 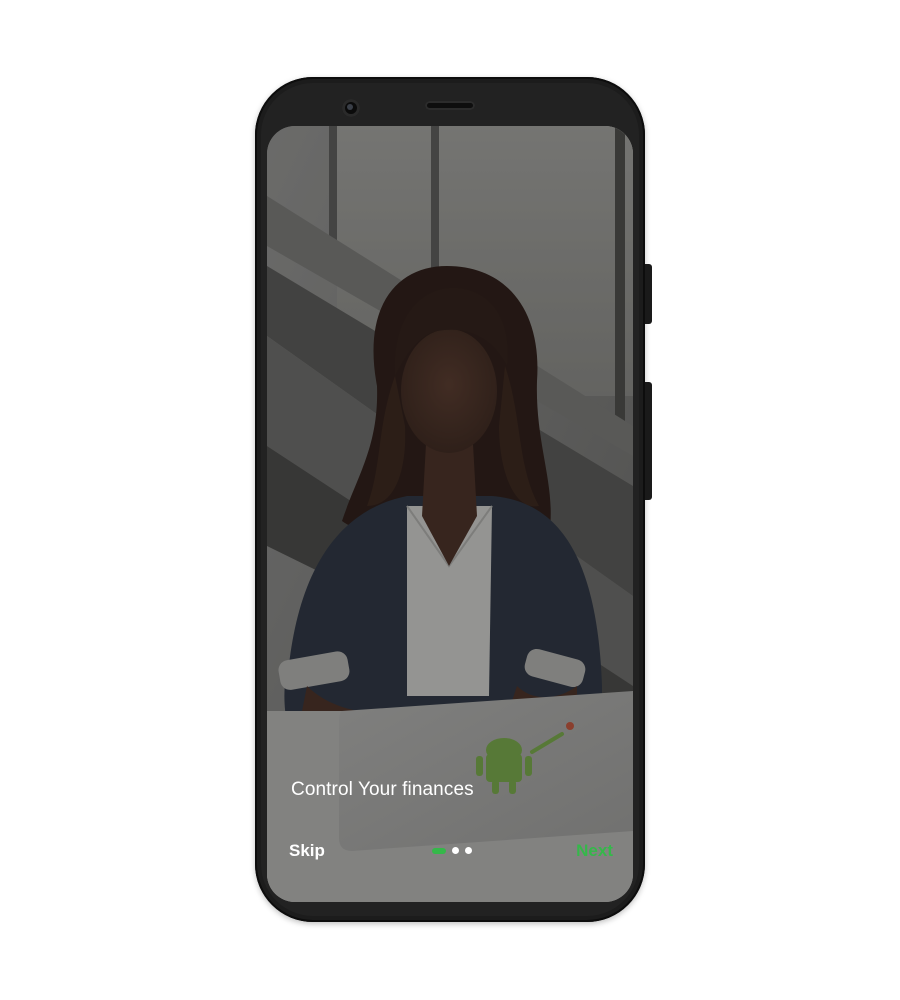 I want to click on onboarding-headline: Control Your finances, so click(x=382, y=789).